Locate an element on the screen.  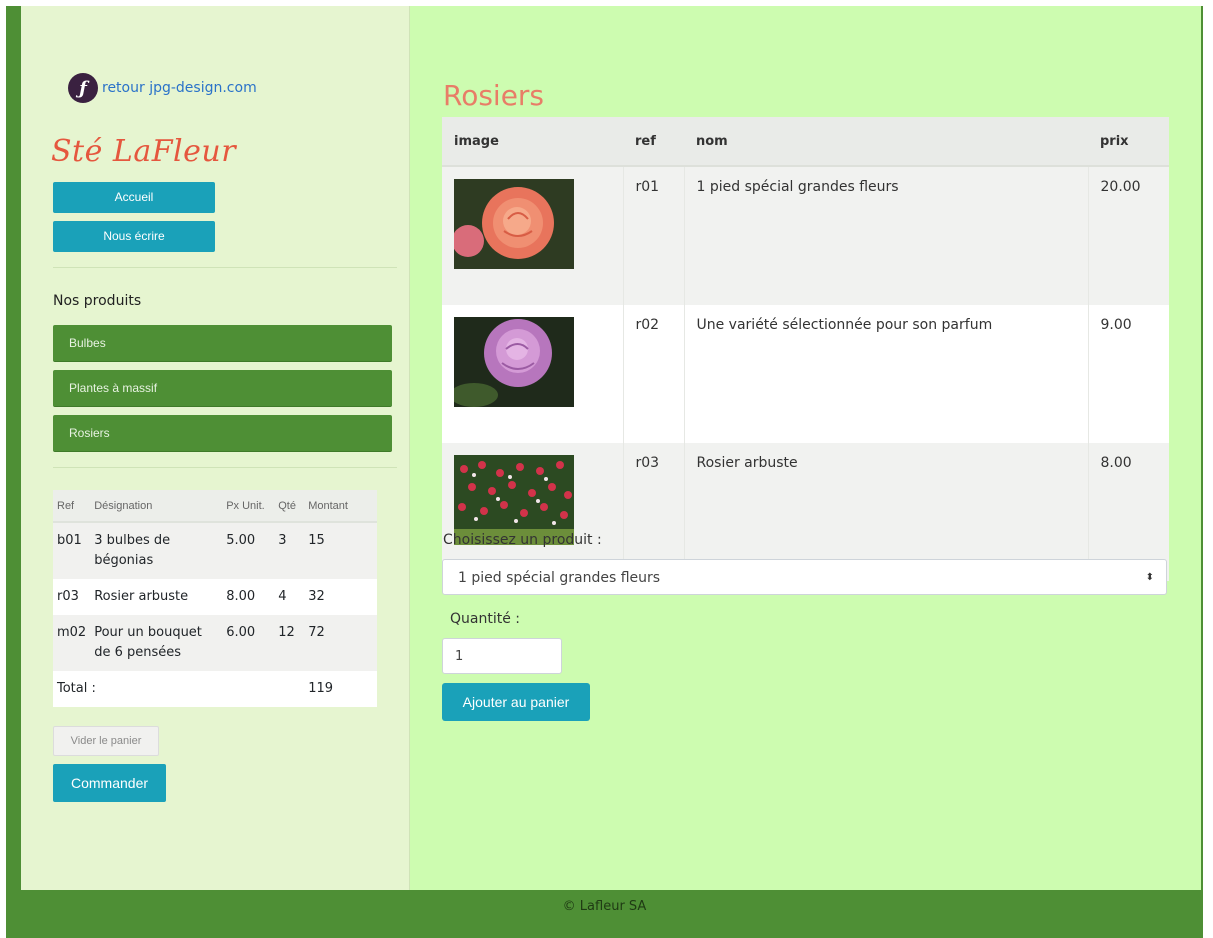
cart-header-amount: Montant is located at coordinates (340, 506).